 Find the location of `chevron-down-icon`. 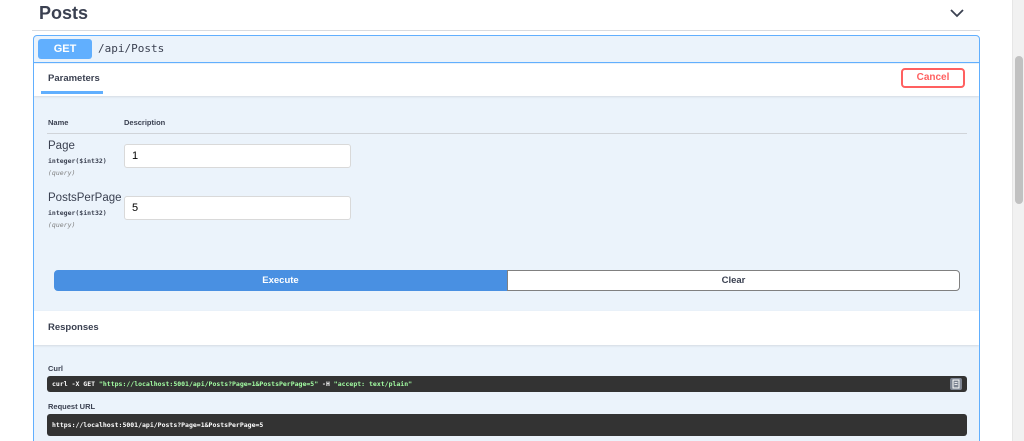

chevron-down-icon is located at coordinates (957, 13).